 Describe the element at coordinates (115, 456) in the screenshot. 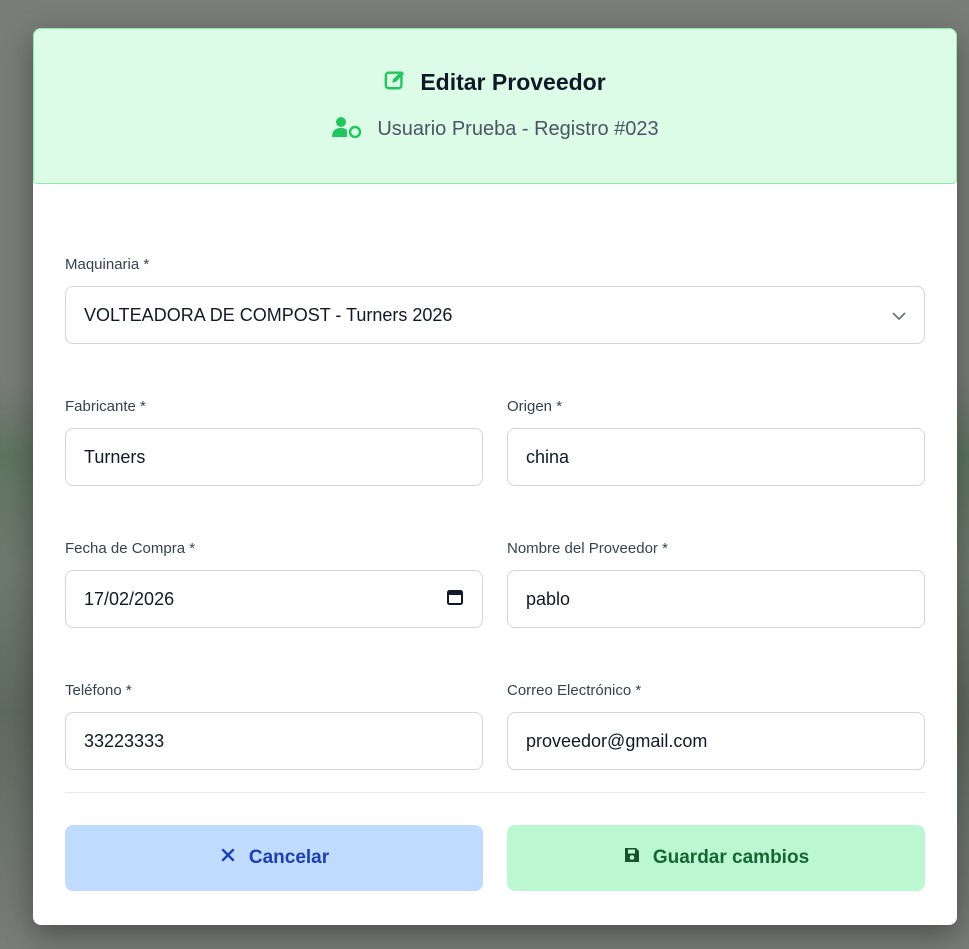

I see `fabricante-value: Turners` at that location.